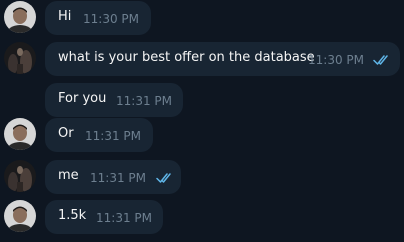 The image size is (404, 242). What do you see at coordinates (186, 57) in the screenshot?
I see `message-text: what is your best offer on the database` at bounding box center [186, 57].